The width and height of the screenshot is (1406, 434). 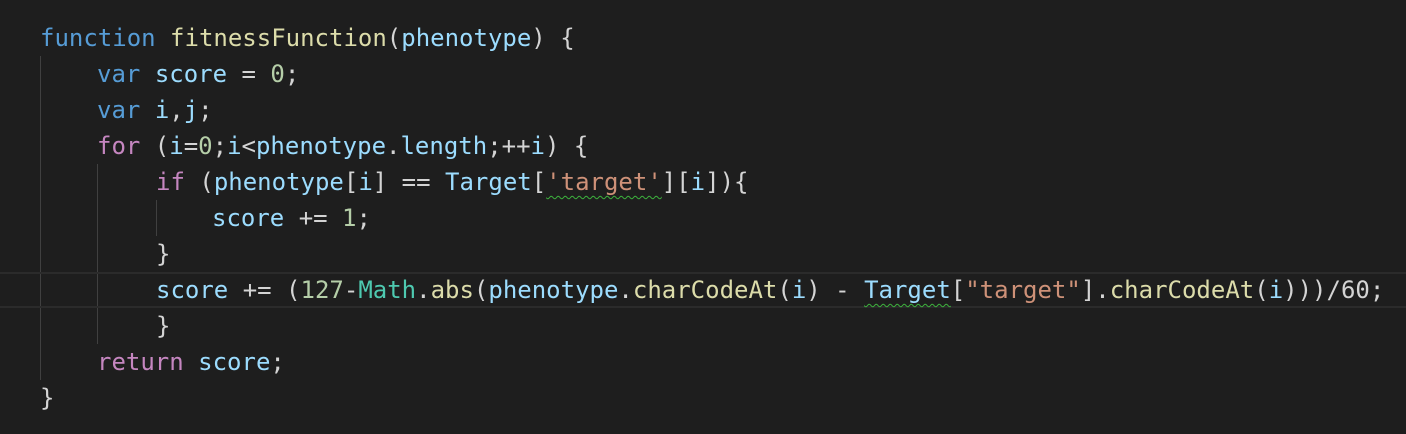 What do you see at coordinates (1334, 290) in the screenshot?
I see `code-token: )))/60;` at bounding box center [1334, 290].